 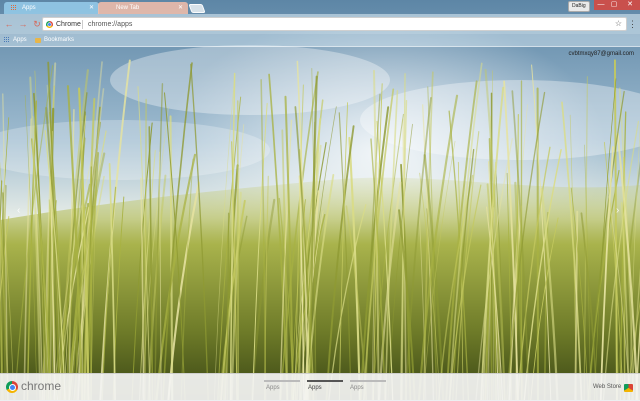 I want to click on back-arrow-icon: ←, so click(x=9, y=24).